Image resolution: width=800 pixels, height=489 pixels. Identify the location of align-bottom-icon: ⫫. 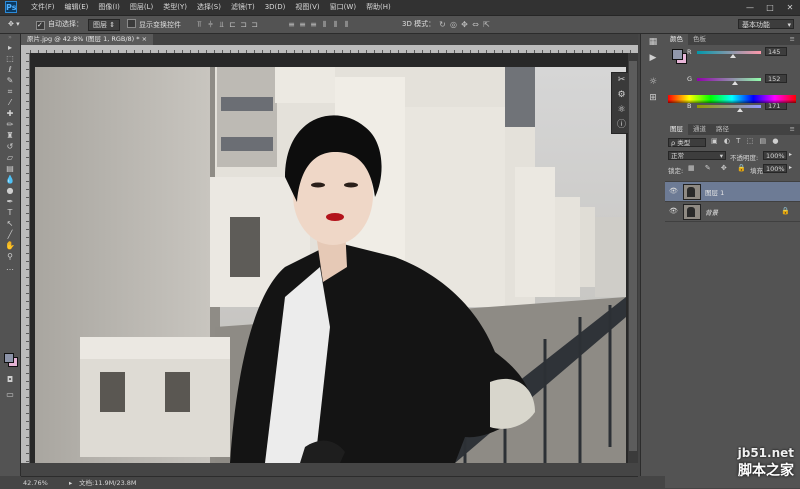
(221, 24).